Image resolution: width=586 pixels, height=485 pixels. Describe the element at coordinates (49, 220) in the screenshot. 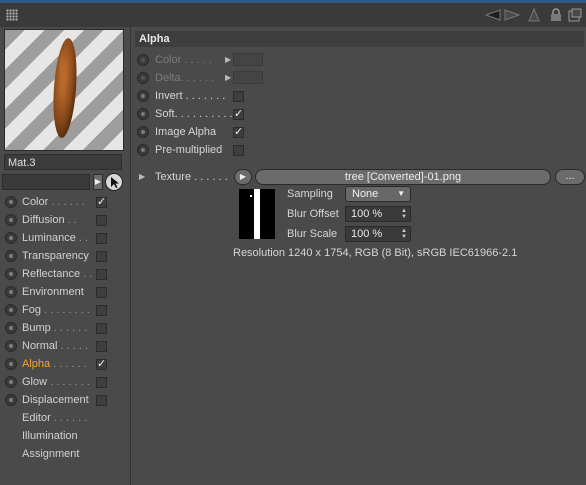

I see `channel-label: Diffusion . .` at that location.